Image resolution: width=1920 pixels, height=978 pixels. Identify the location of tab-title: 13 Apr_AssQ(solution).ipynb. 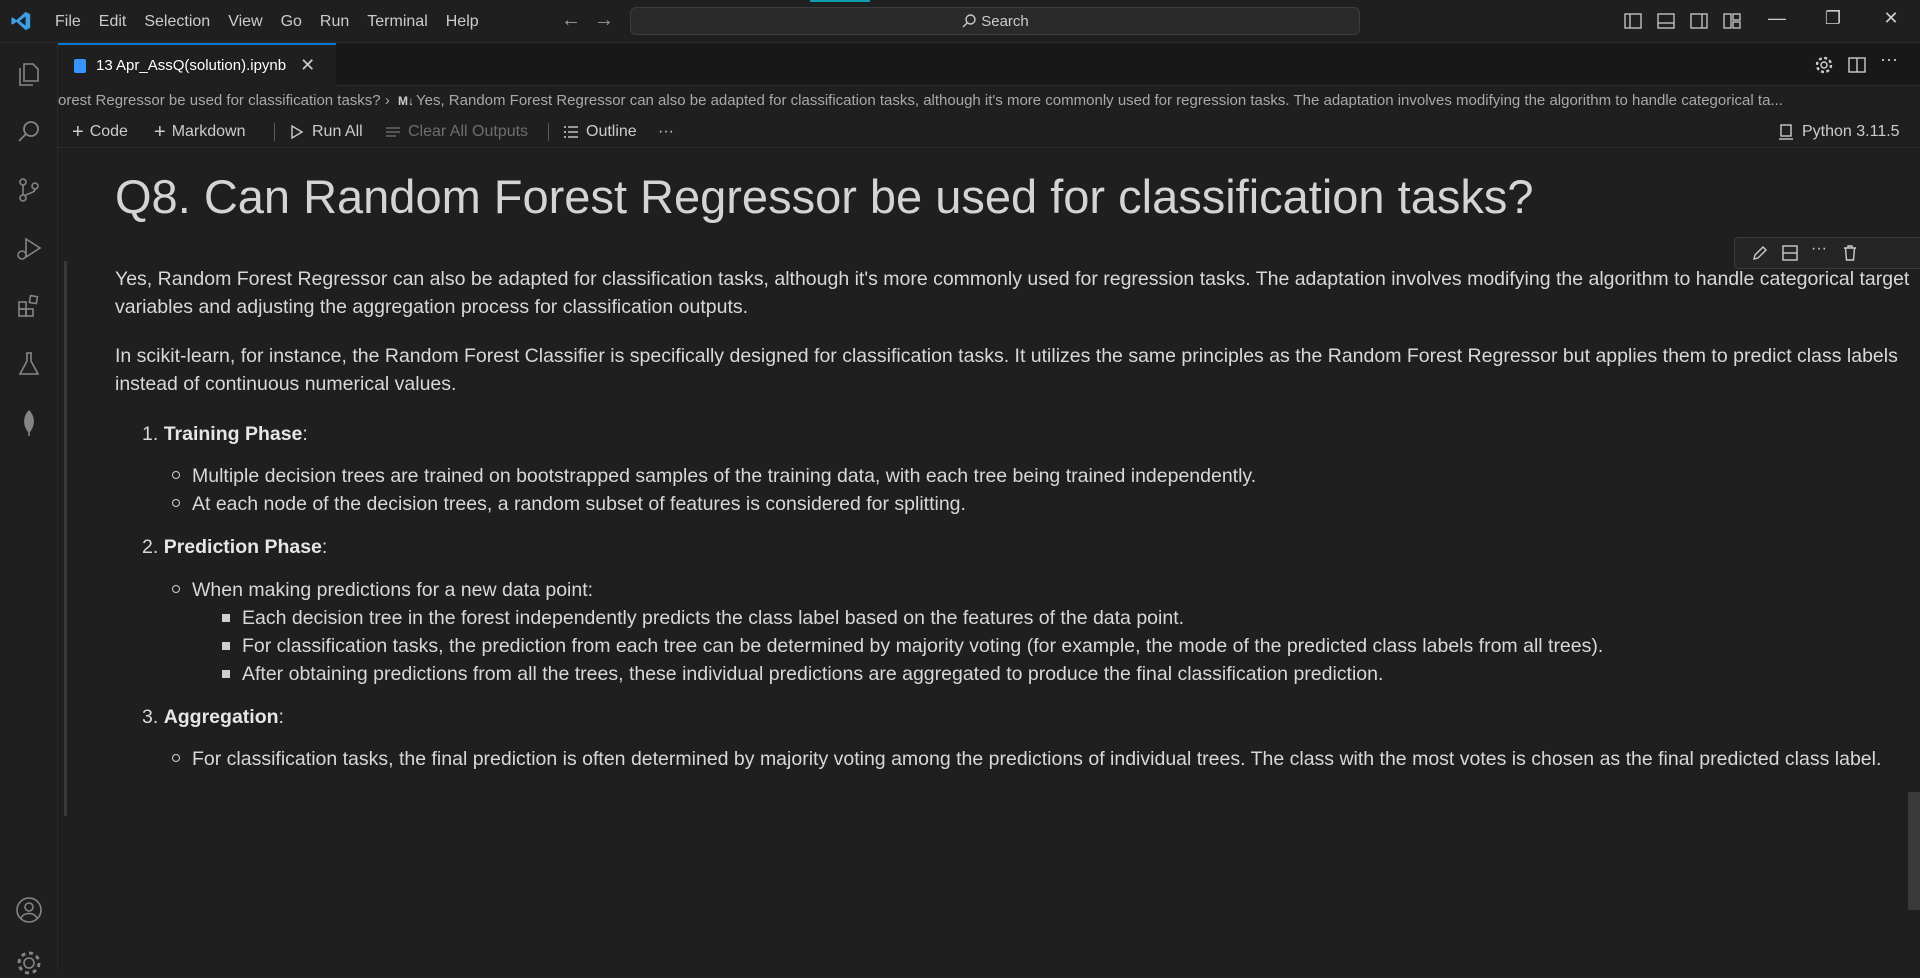
(191, 65).